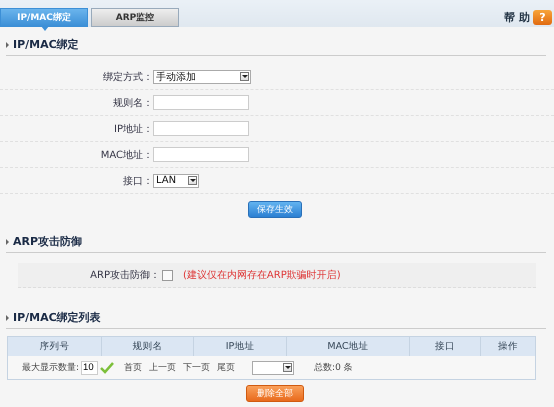  Describe the element at coordinates (202, 77) in the screenshot. I see `dropdown: 手动添加` at that location.